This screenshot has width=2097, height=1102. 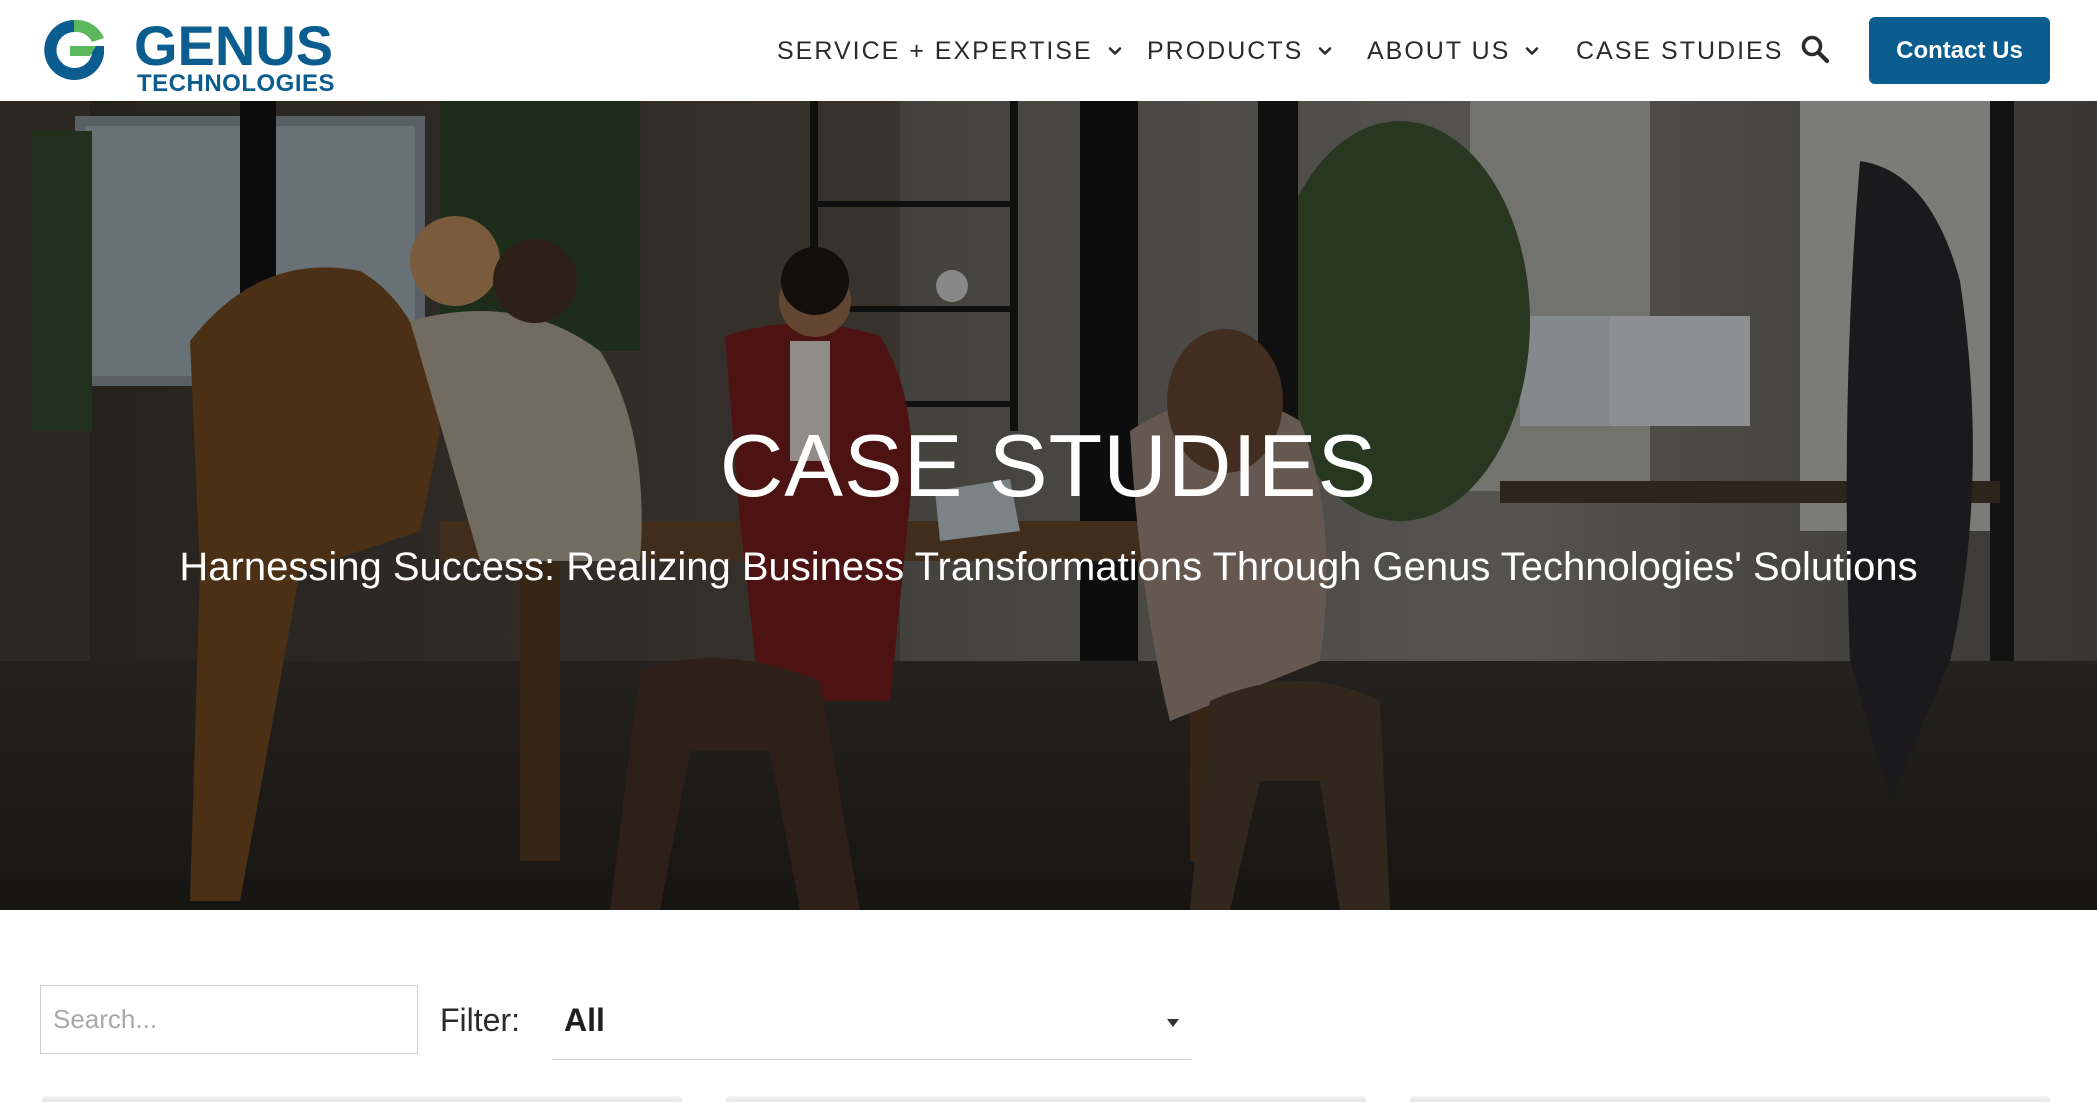 I want to click on filter-dropdown: All, so click(x=871, y=1025).